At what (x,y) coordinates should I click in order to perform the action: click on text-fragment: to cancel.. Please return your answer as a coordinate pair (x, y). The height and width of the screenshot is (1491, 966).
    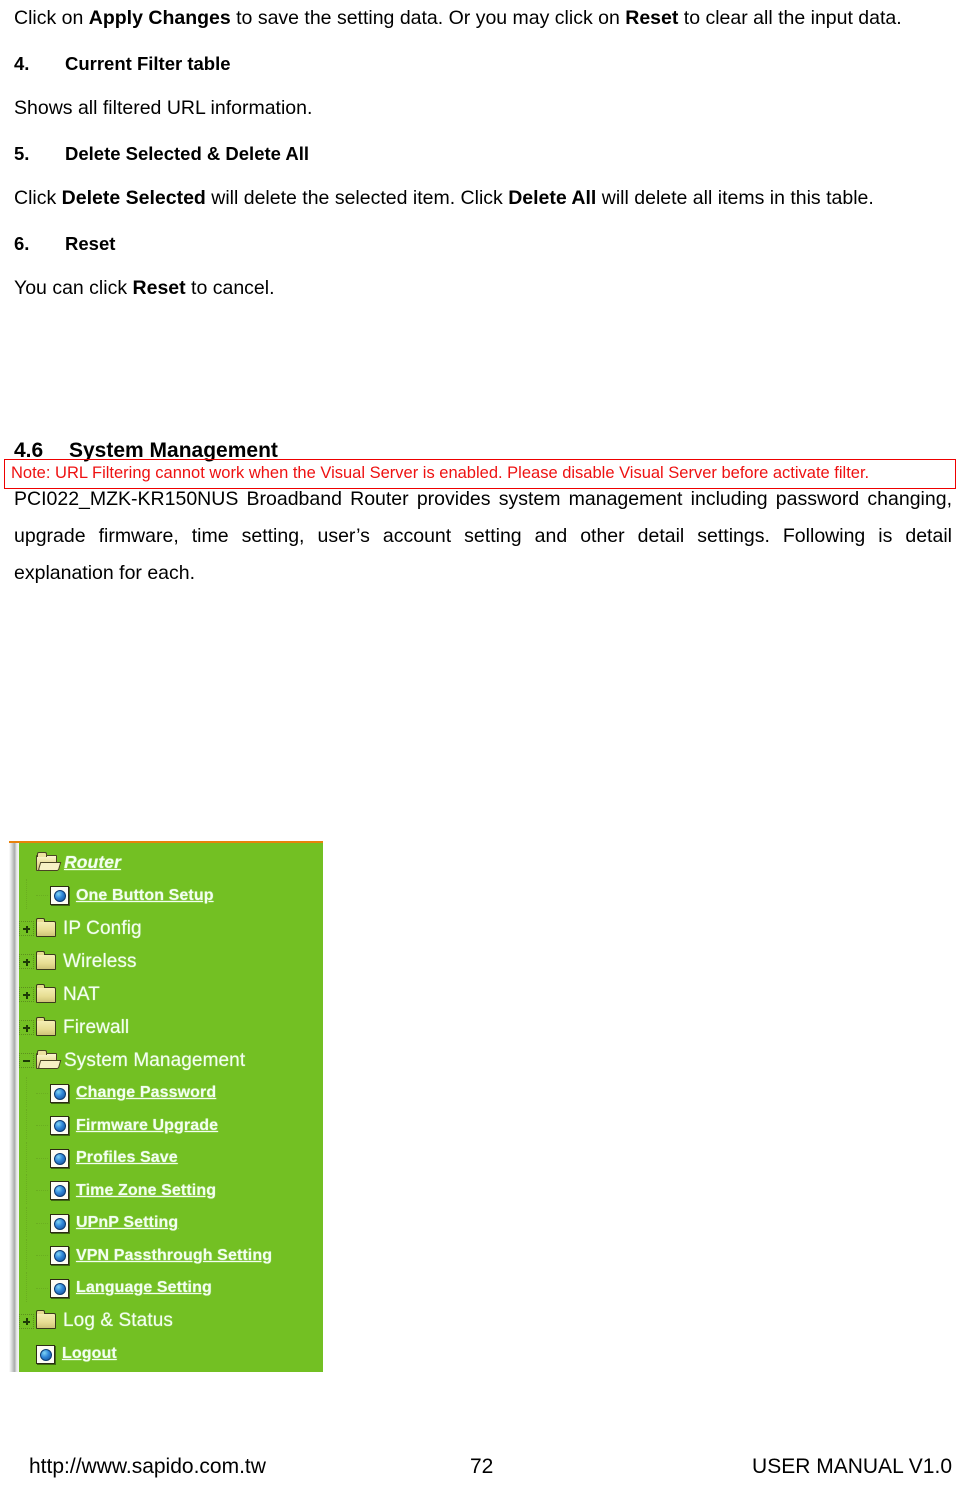
    Looking at the image, I should click on (230, 288).